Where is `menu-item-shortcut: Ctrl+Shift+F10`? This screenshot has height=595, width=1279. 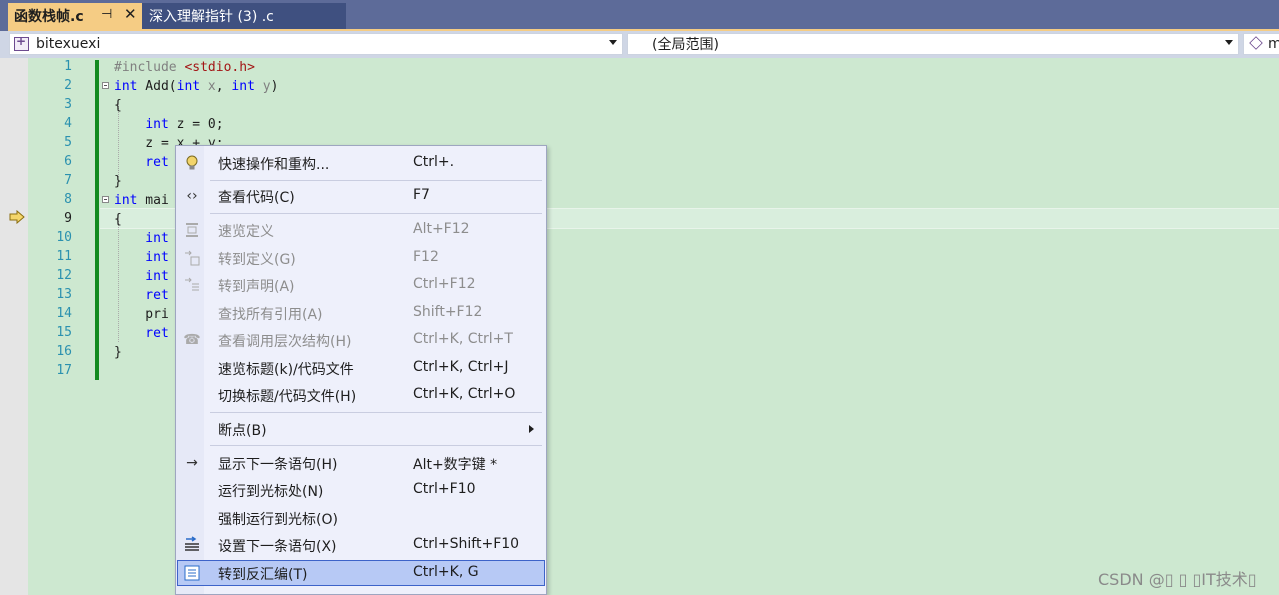
menu-item-shortcut: Ctrl+Shift+F10 is located at coordinates (466, 544).